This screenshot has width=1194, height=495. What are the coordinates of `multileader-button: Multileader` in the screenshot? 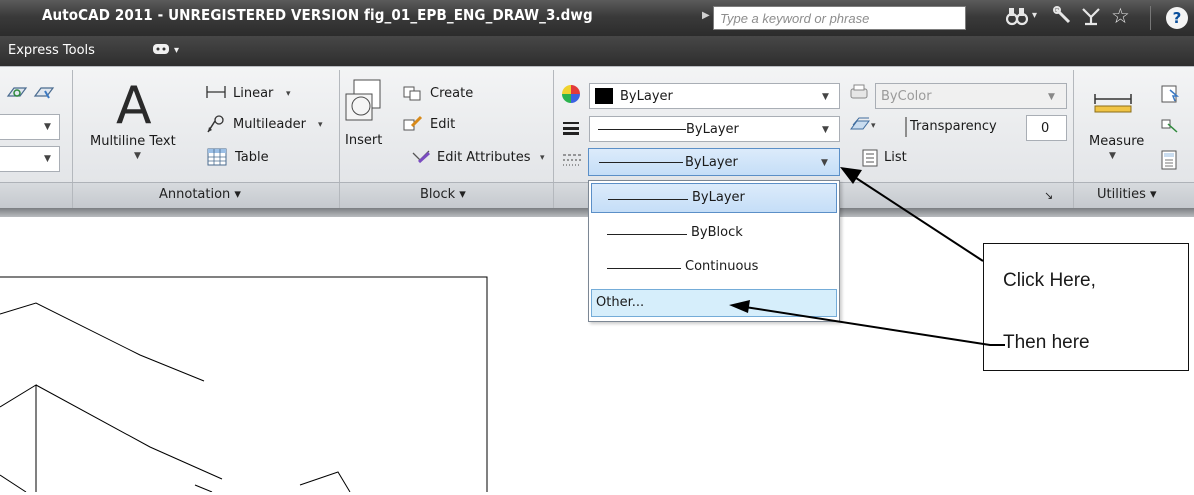 It's located at (269, 124).